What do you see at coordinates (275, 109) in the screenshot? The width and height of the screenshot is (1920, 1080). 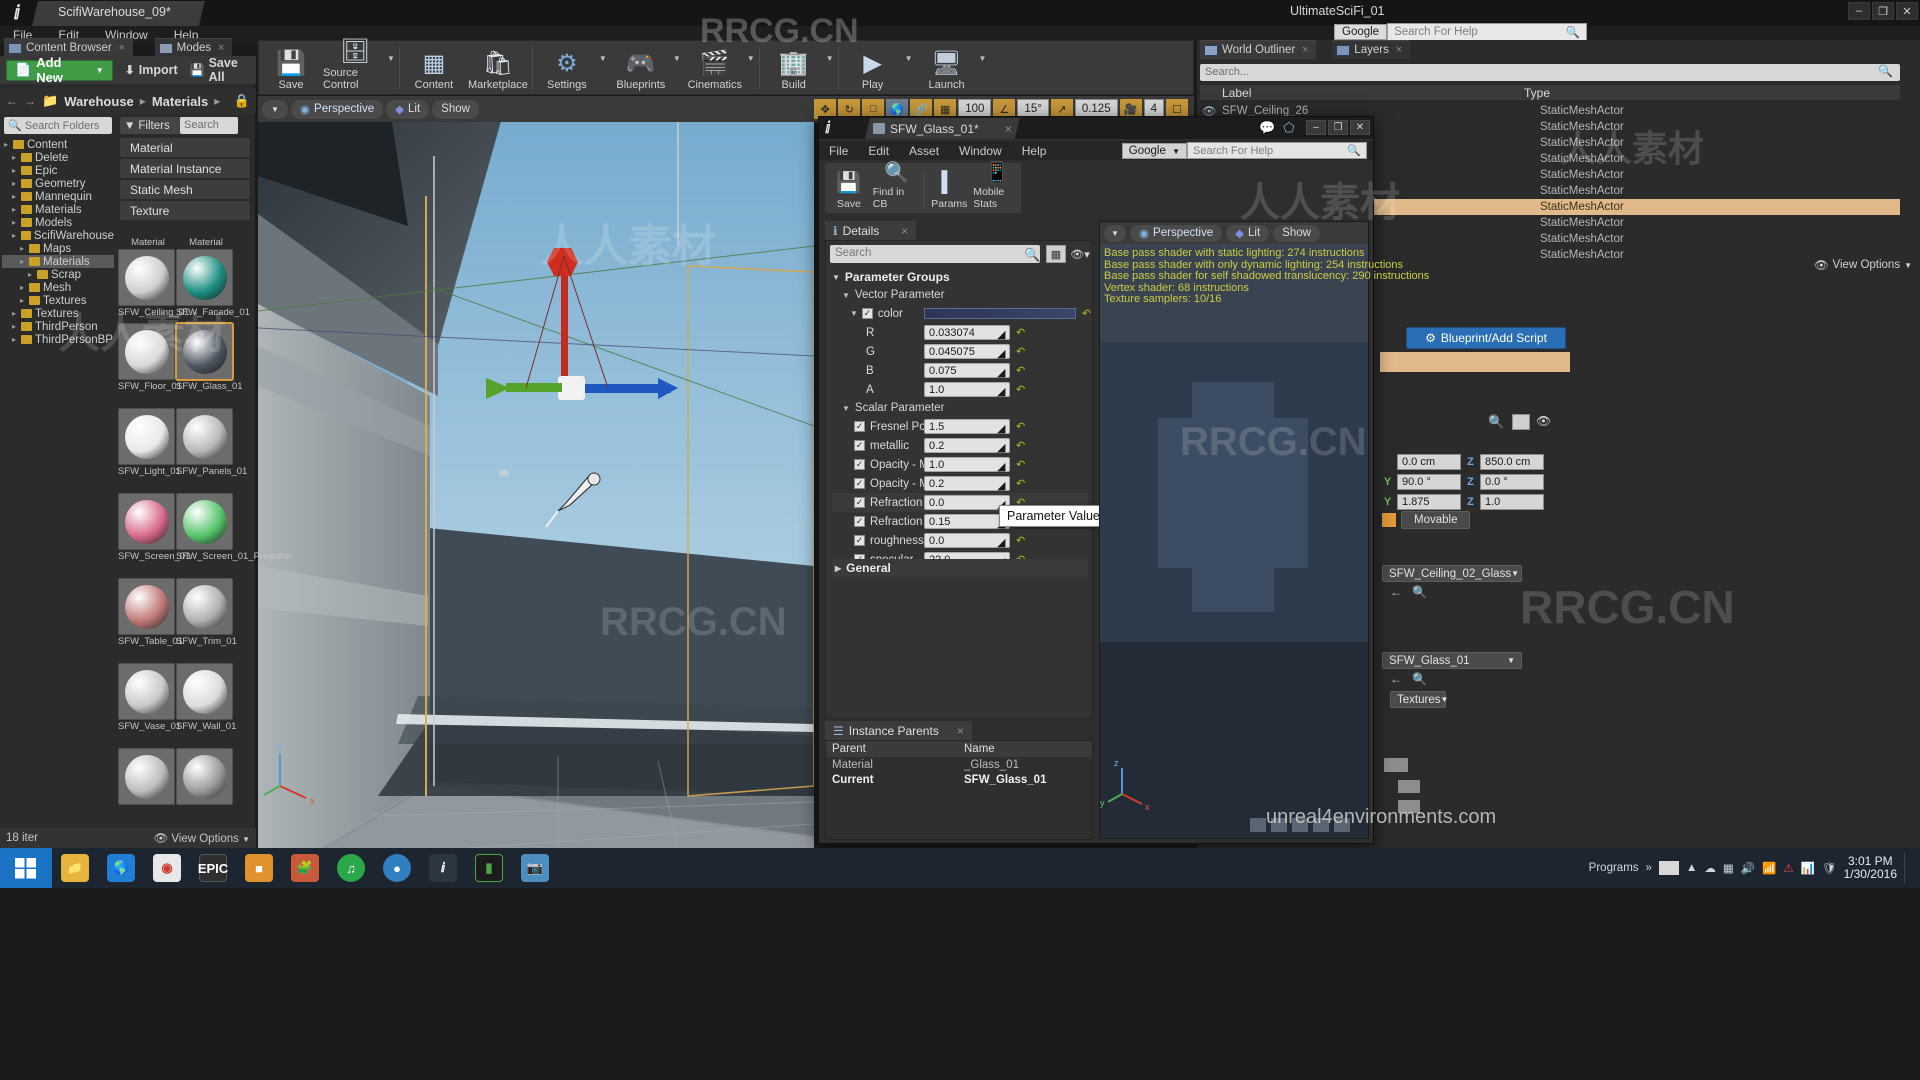 I see `viewport-options-button: ▼` at bounding box center [275, 109].